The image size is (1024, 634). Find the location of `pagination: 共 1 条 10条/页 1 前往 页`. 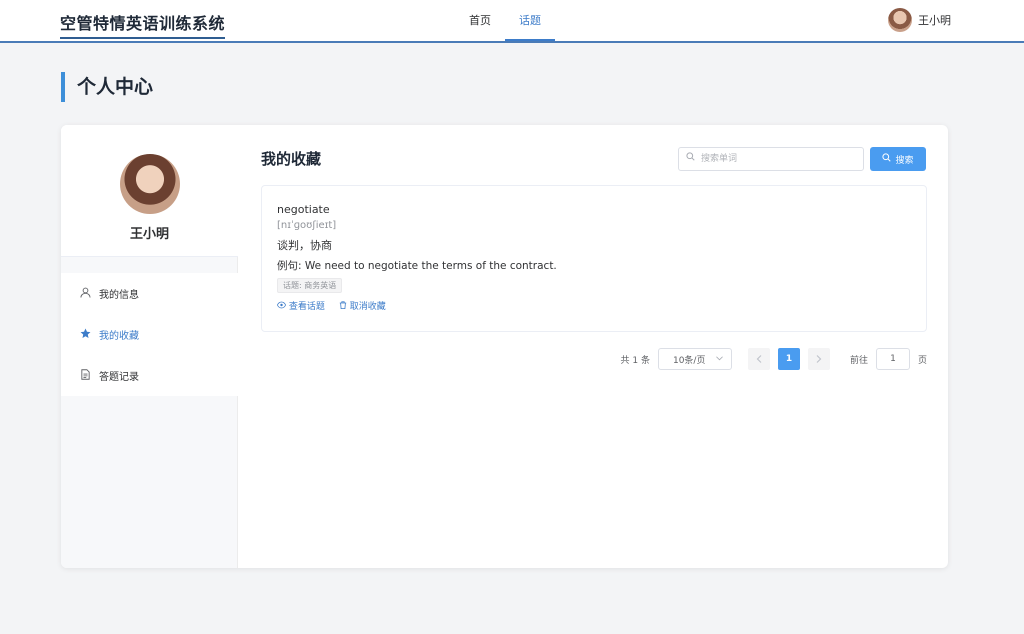

pagination: 共 1 条 10条/页 1 前往 页 is located at coordinates (594, 359).